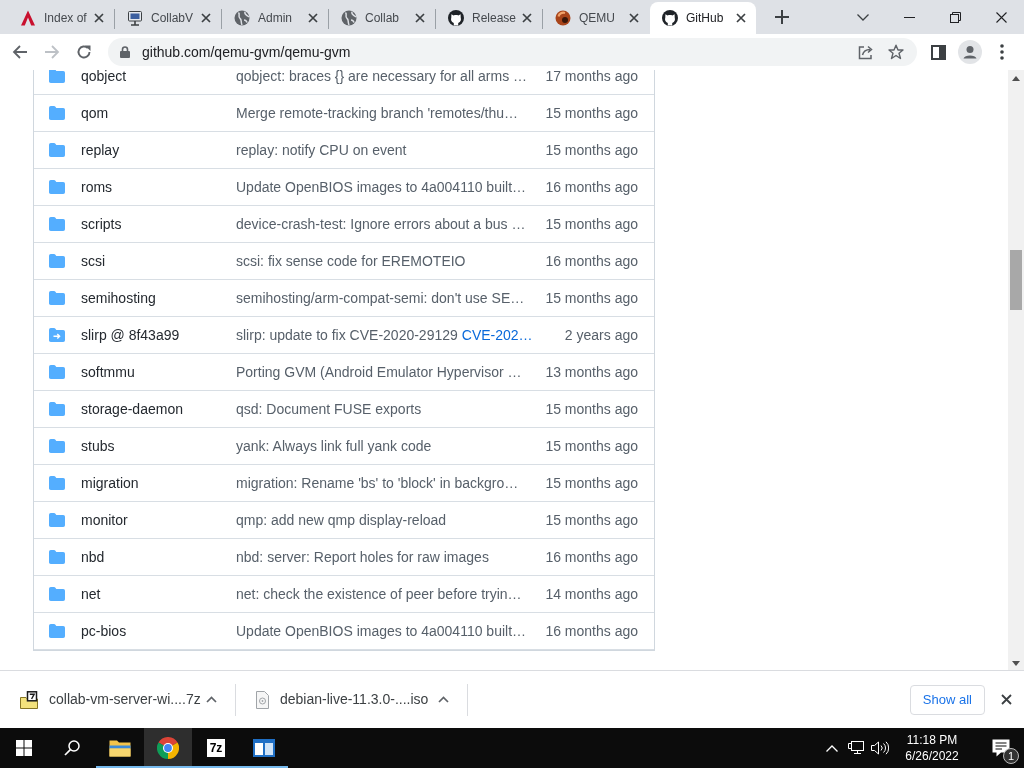 Image resolution: width=1024 pixels, height=768 pixels. I want to click on chevron-down-icon, so click(863, 17).